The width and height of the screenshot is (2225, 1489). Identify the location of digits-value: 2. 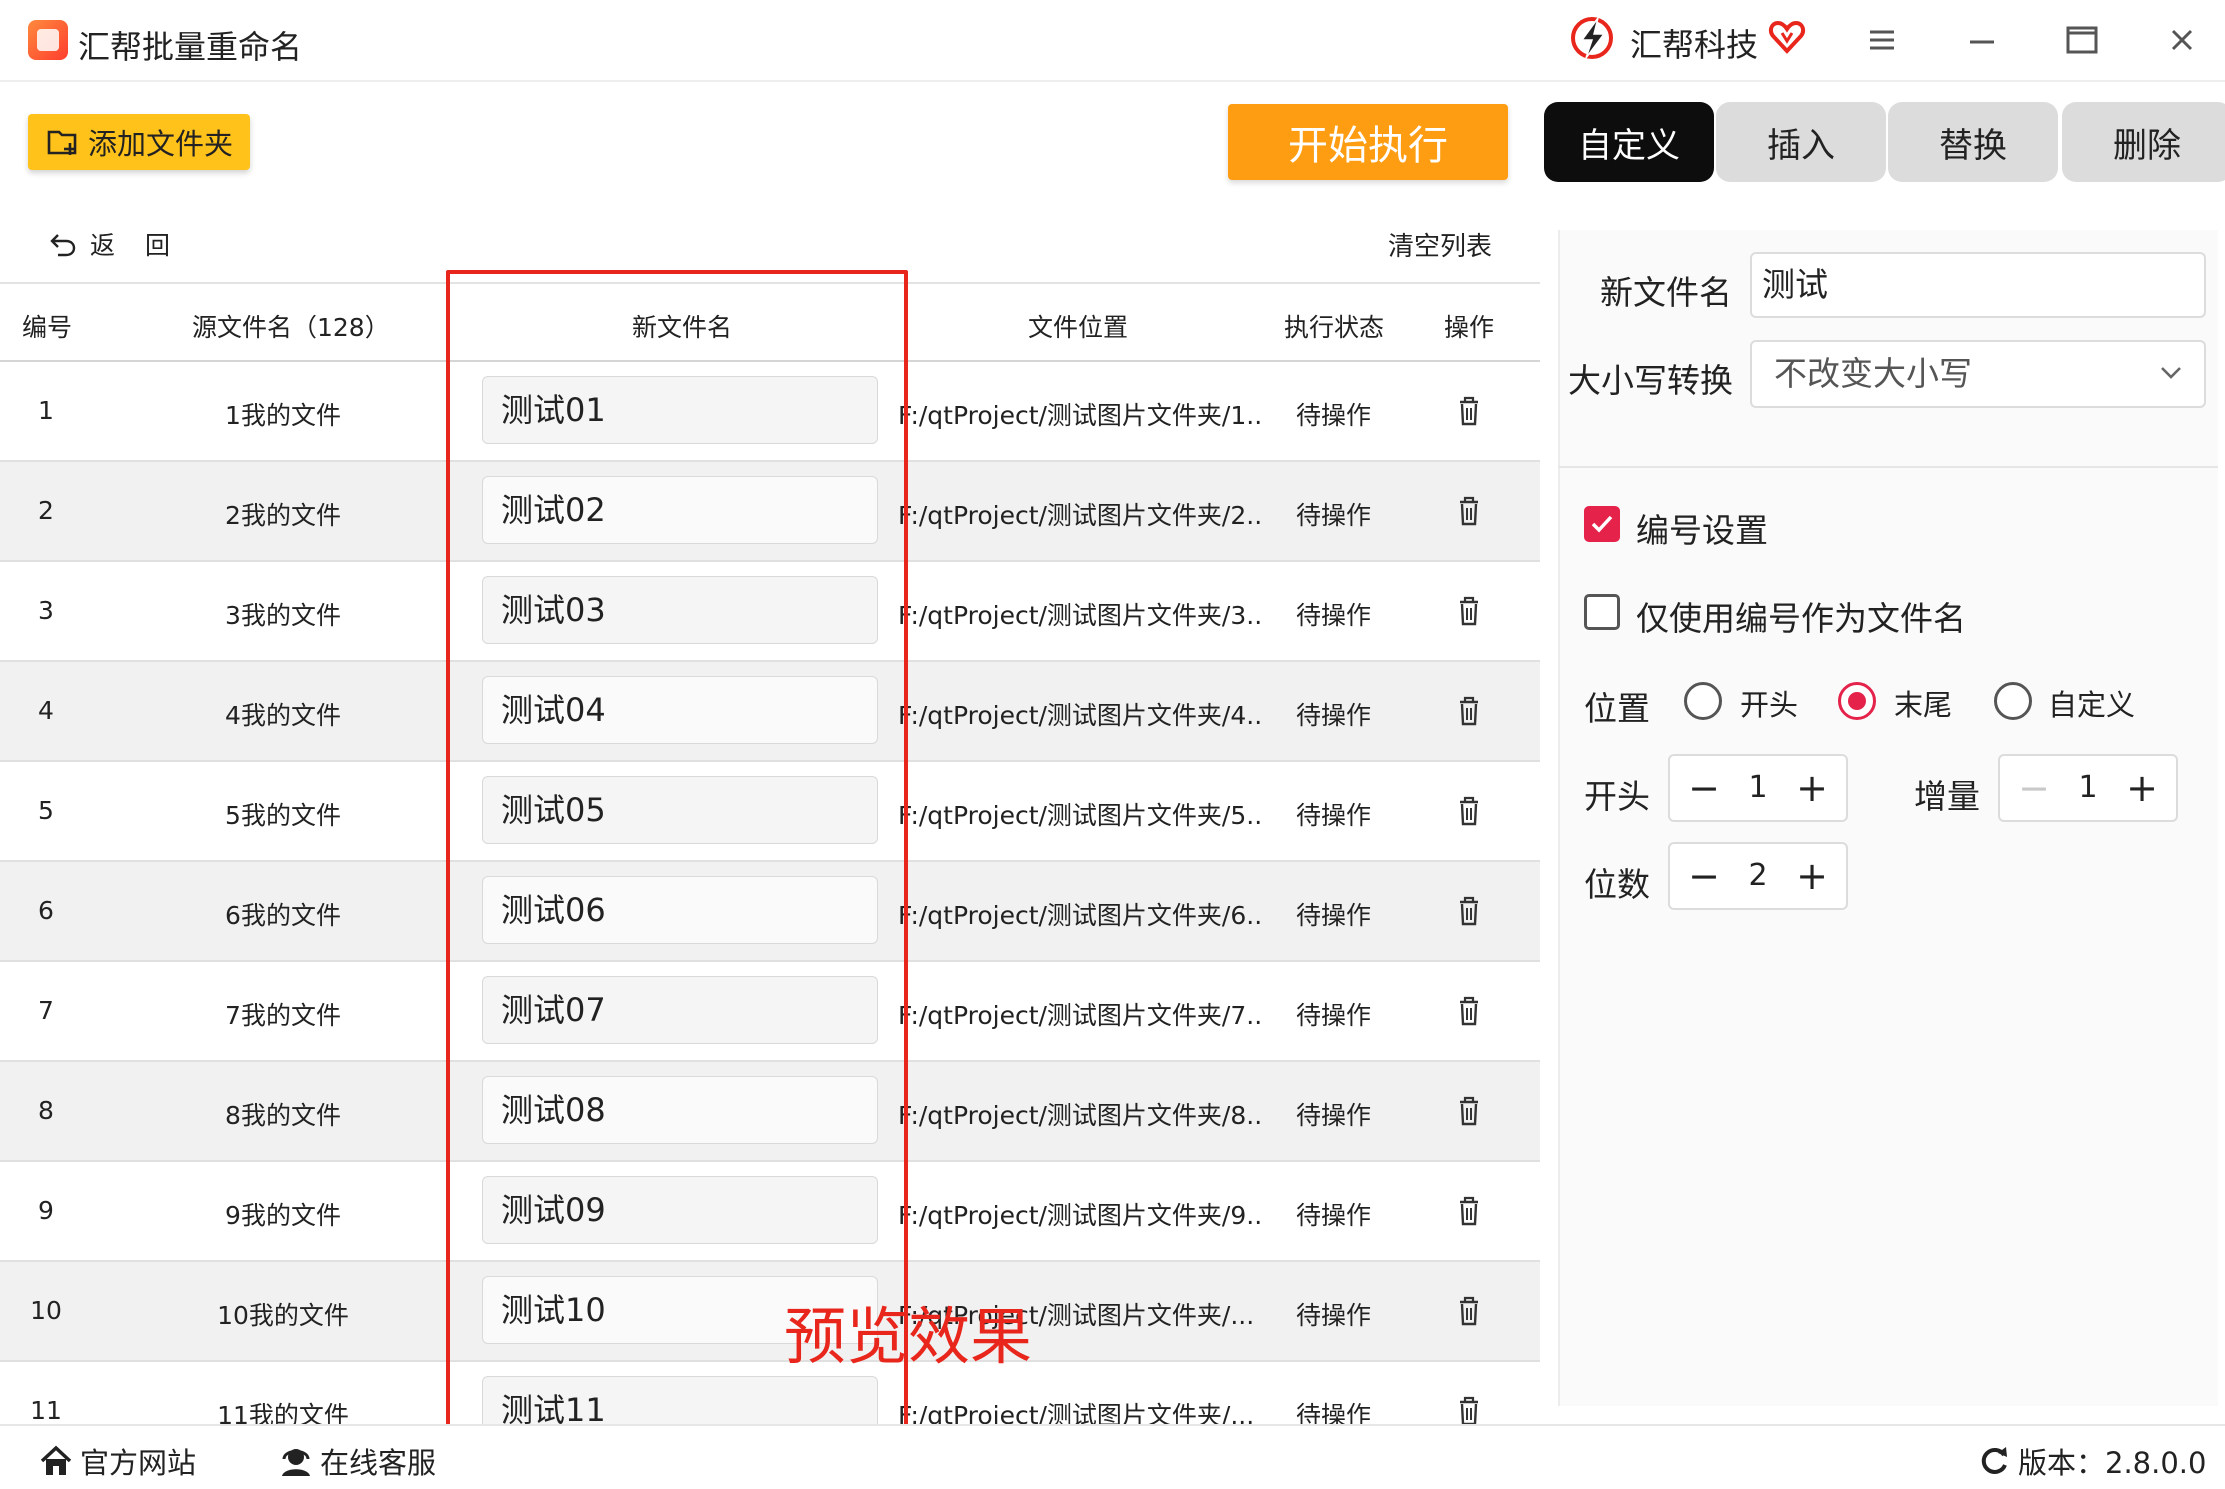
(1758, 875).